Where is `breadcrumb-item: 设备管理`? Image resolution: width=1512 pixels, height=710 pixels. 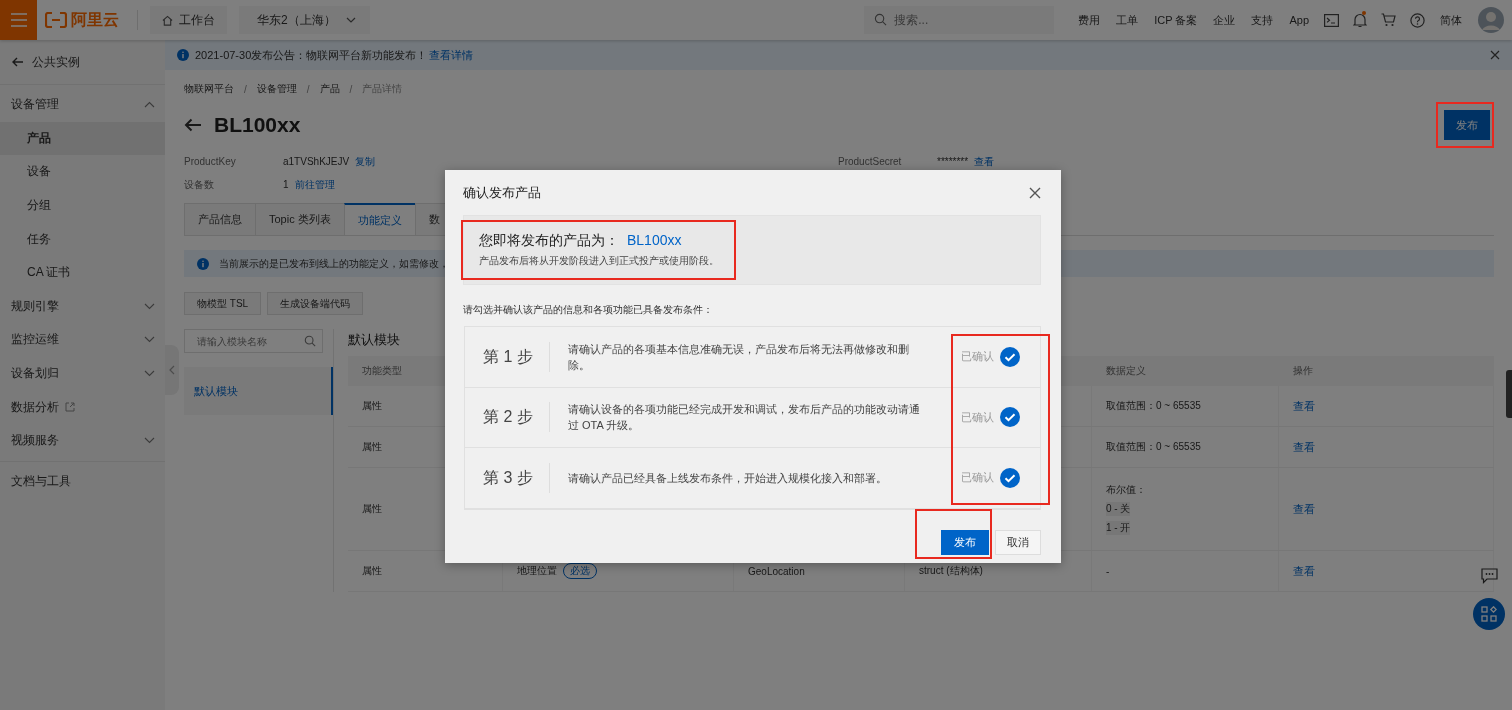 breadcrumb-item: 设备管理 is located at coordinates (276, 89).